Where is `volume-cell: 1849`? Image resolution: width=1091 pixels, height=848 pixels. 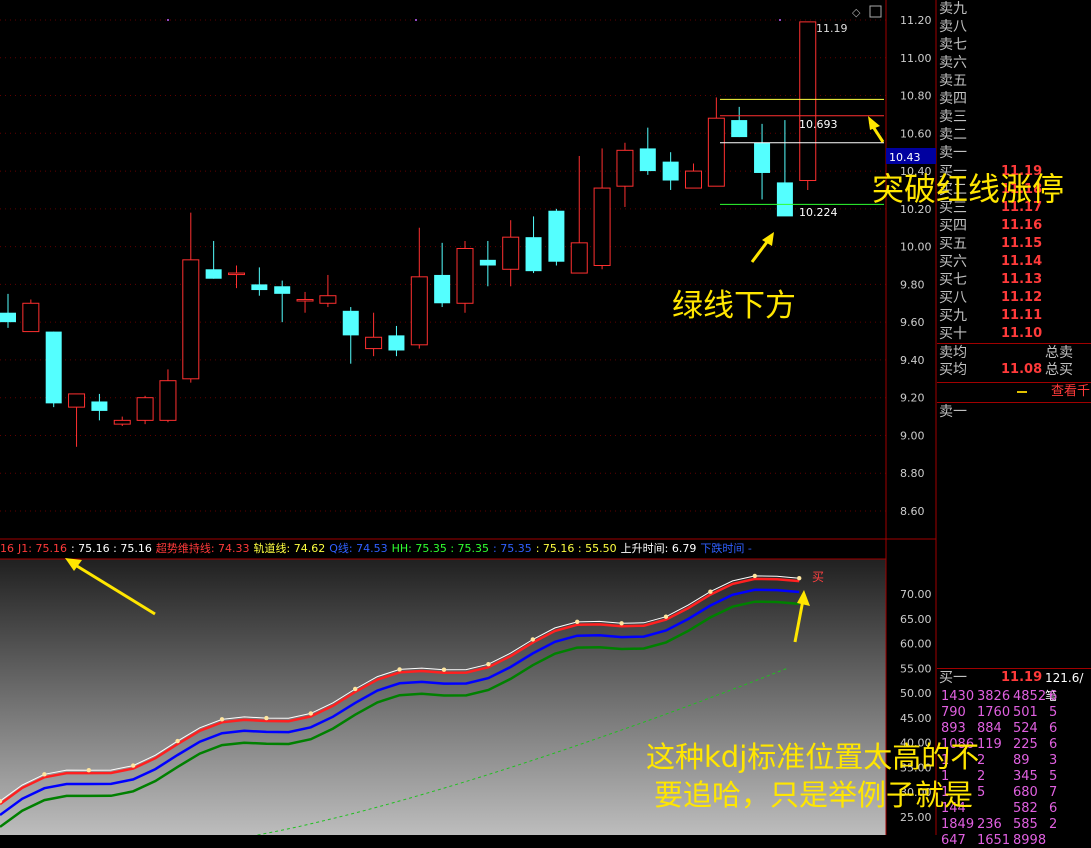 volume-cell: 1849 is located at coordinates (958, 824).